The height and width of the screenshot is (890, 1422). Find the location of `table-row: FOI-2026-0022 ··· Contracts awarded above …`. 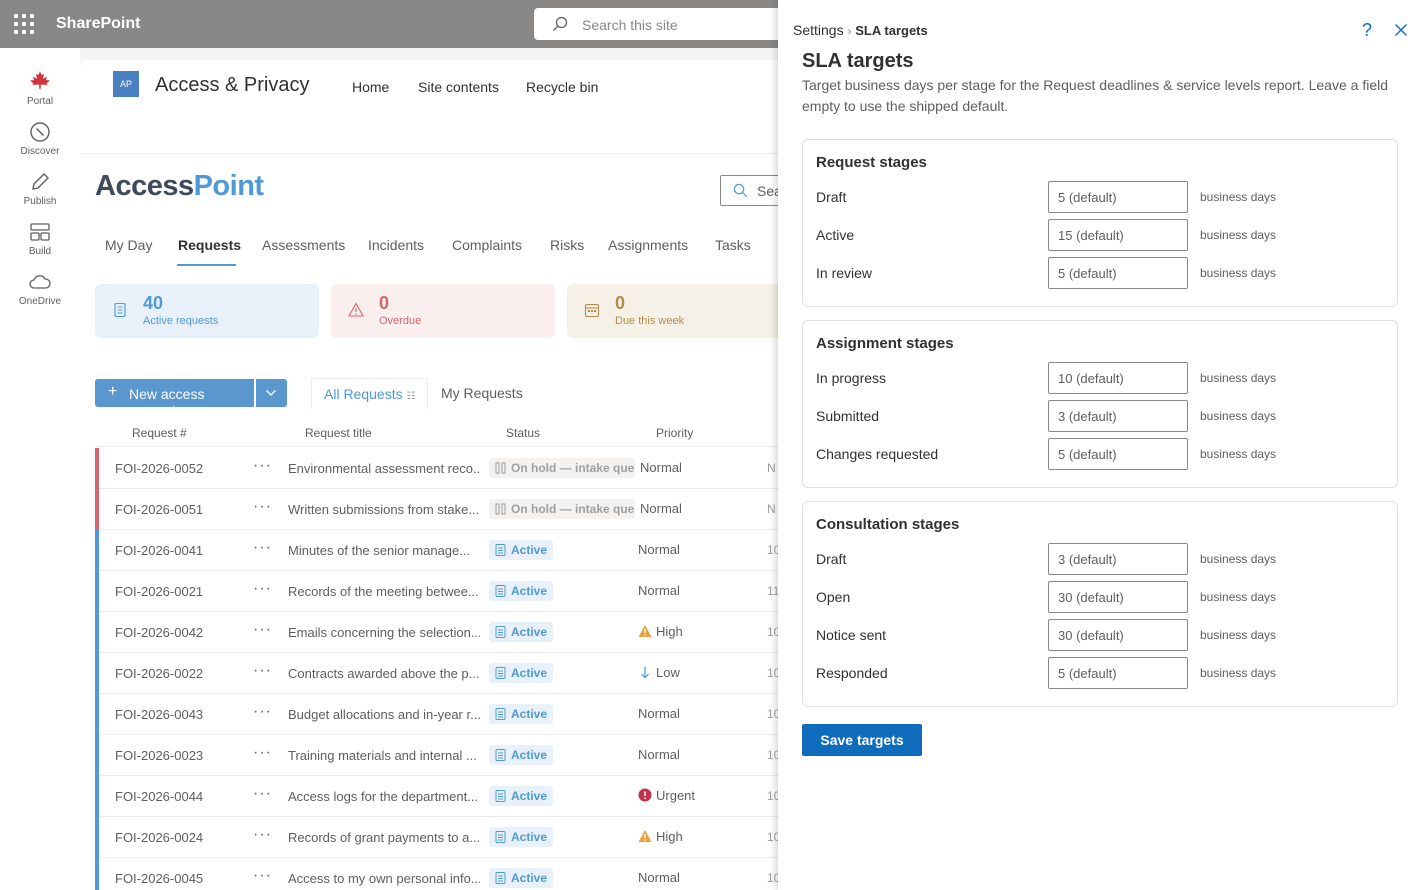

table-row: FOI-2026-0022 ··· Contracts awarded above … is located at coordinates (437, 673).